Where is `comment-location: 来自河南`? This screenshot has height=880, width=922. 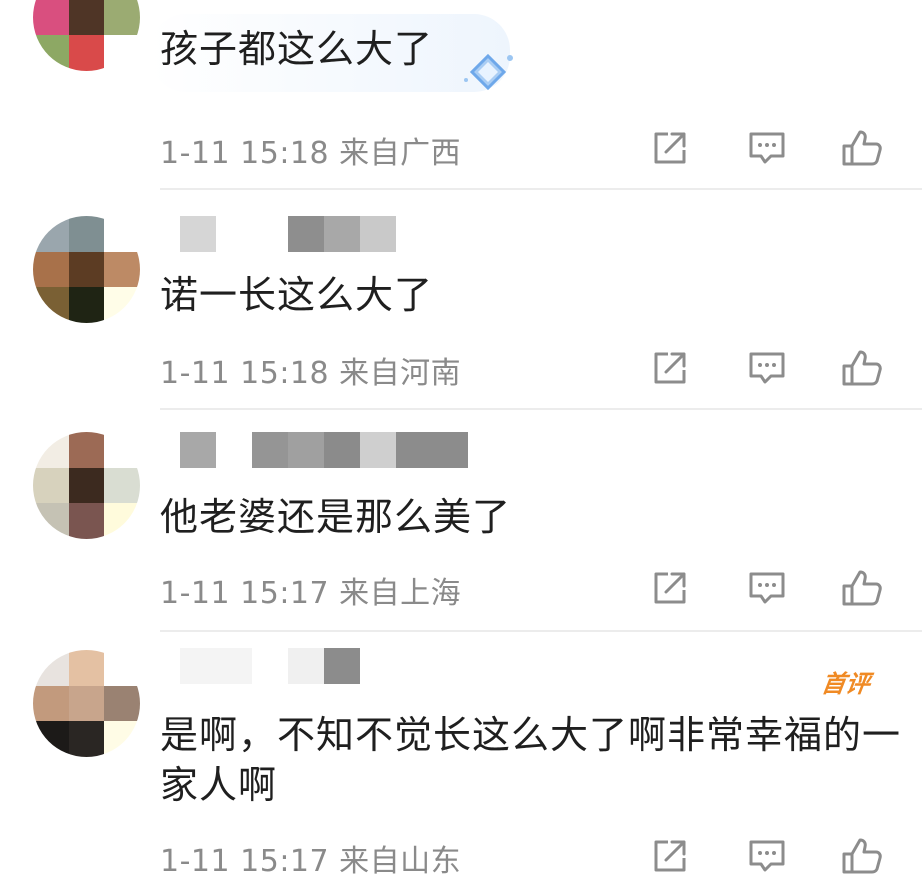 comment-location: 来自河南 is located at coordinates (400, 373).